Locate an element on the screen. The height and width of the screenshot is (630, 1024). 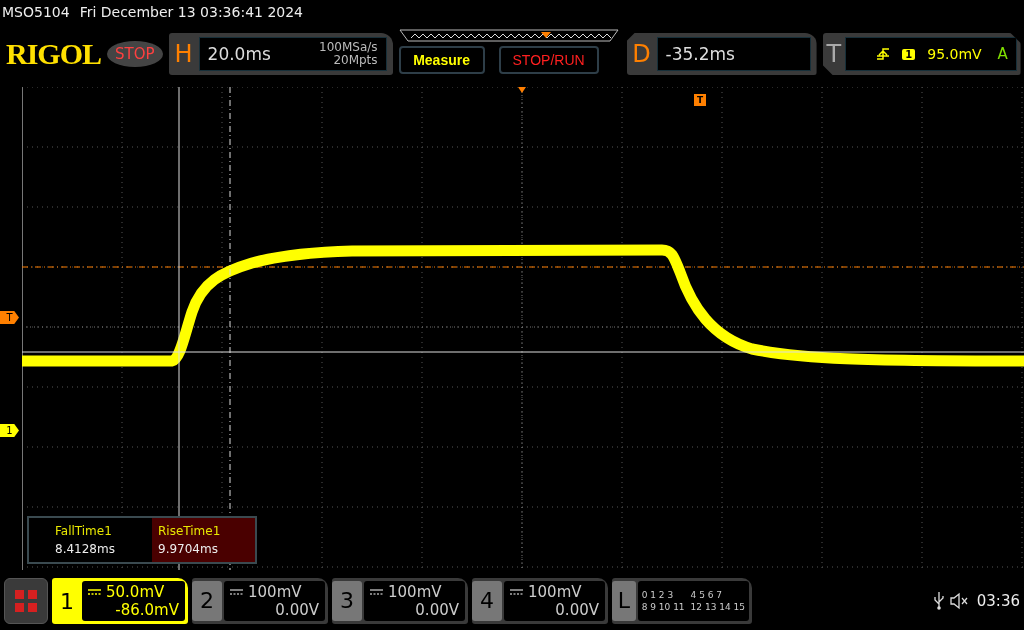
logic-channel-group: 8 9 10 11 is located at coordinates (663, 607).